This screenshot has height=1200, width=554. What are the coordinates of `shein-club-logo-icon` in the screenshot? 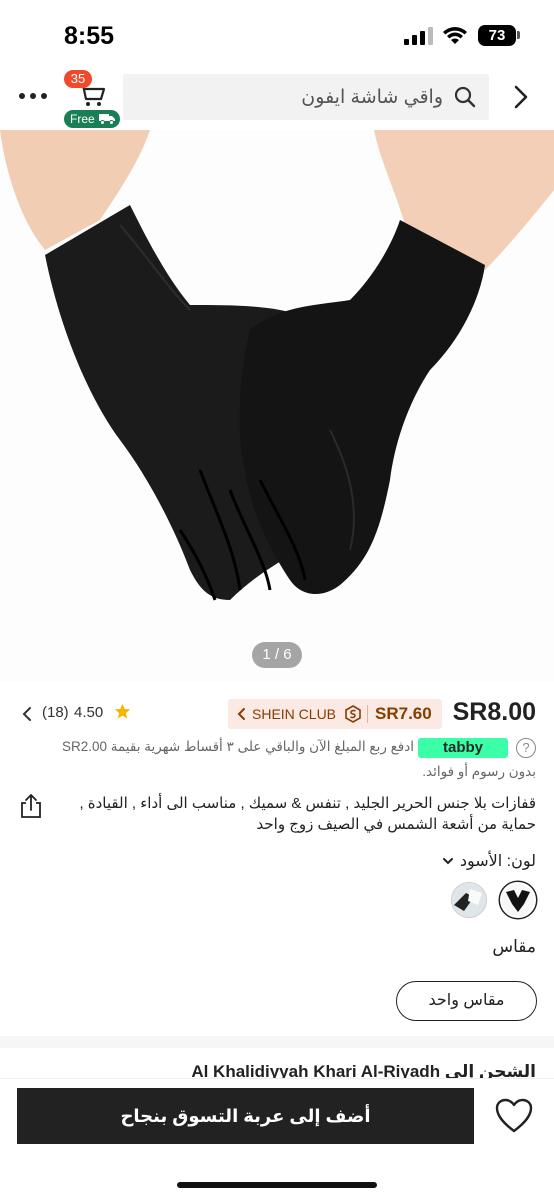 It's located at (353, 714).